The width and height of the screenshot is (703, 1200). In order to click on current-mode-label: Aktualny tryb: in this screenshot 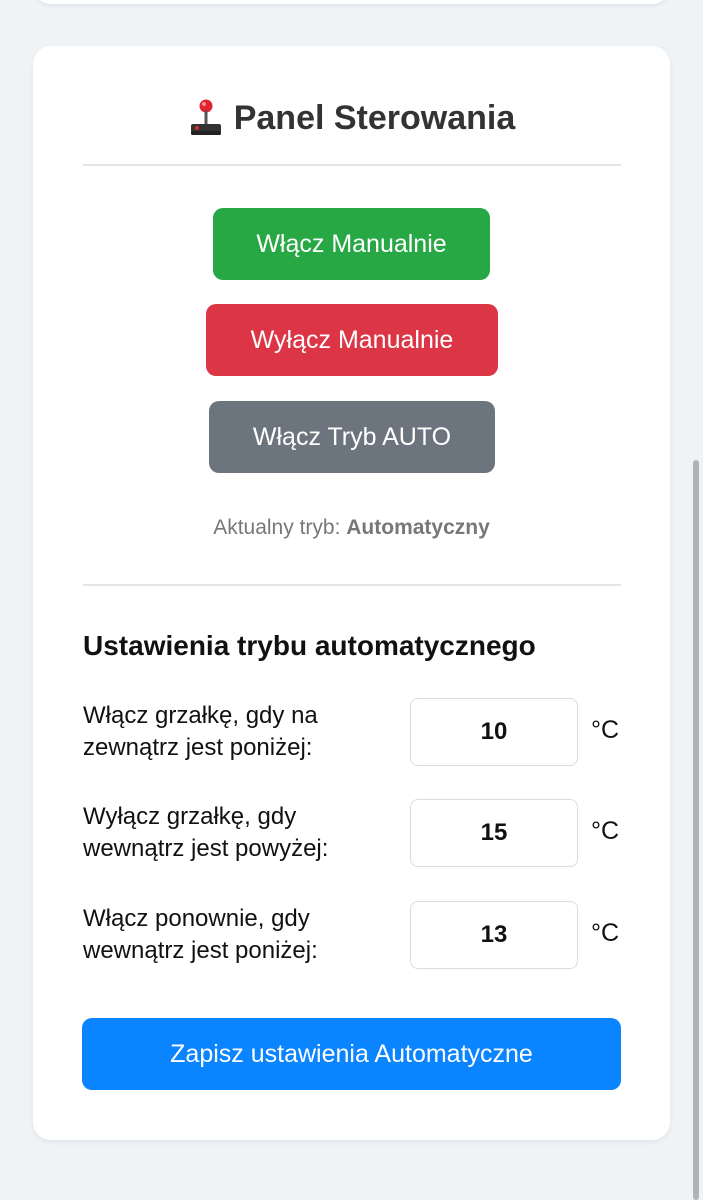, I will do `click(277, 527)`.